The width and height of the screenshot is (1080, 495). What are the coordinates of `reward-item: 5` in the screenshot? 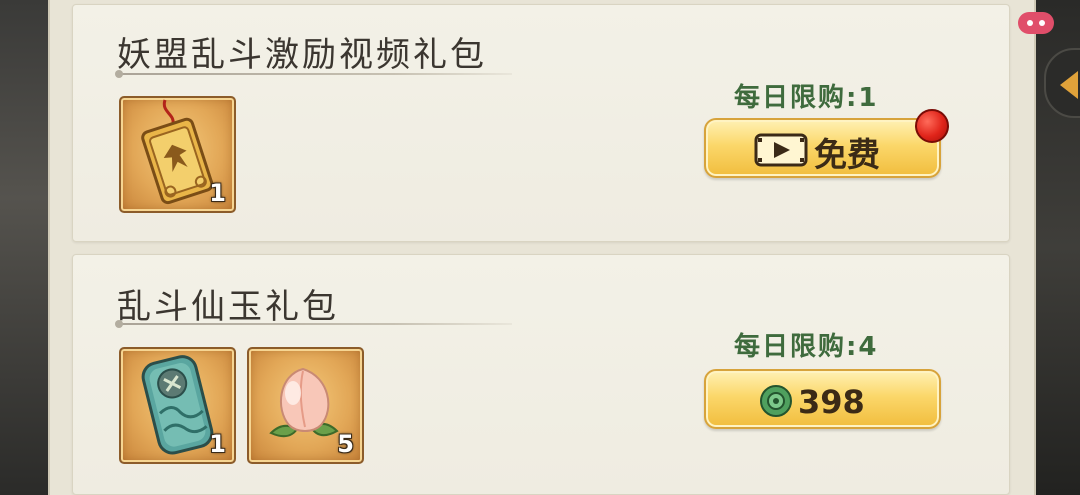 It's located at (305, 405).